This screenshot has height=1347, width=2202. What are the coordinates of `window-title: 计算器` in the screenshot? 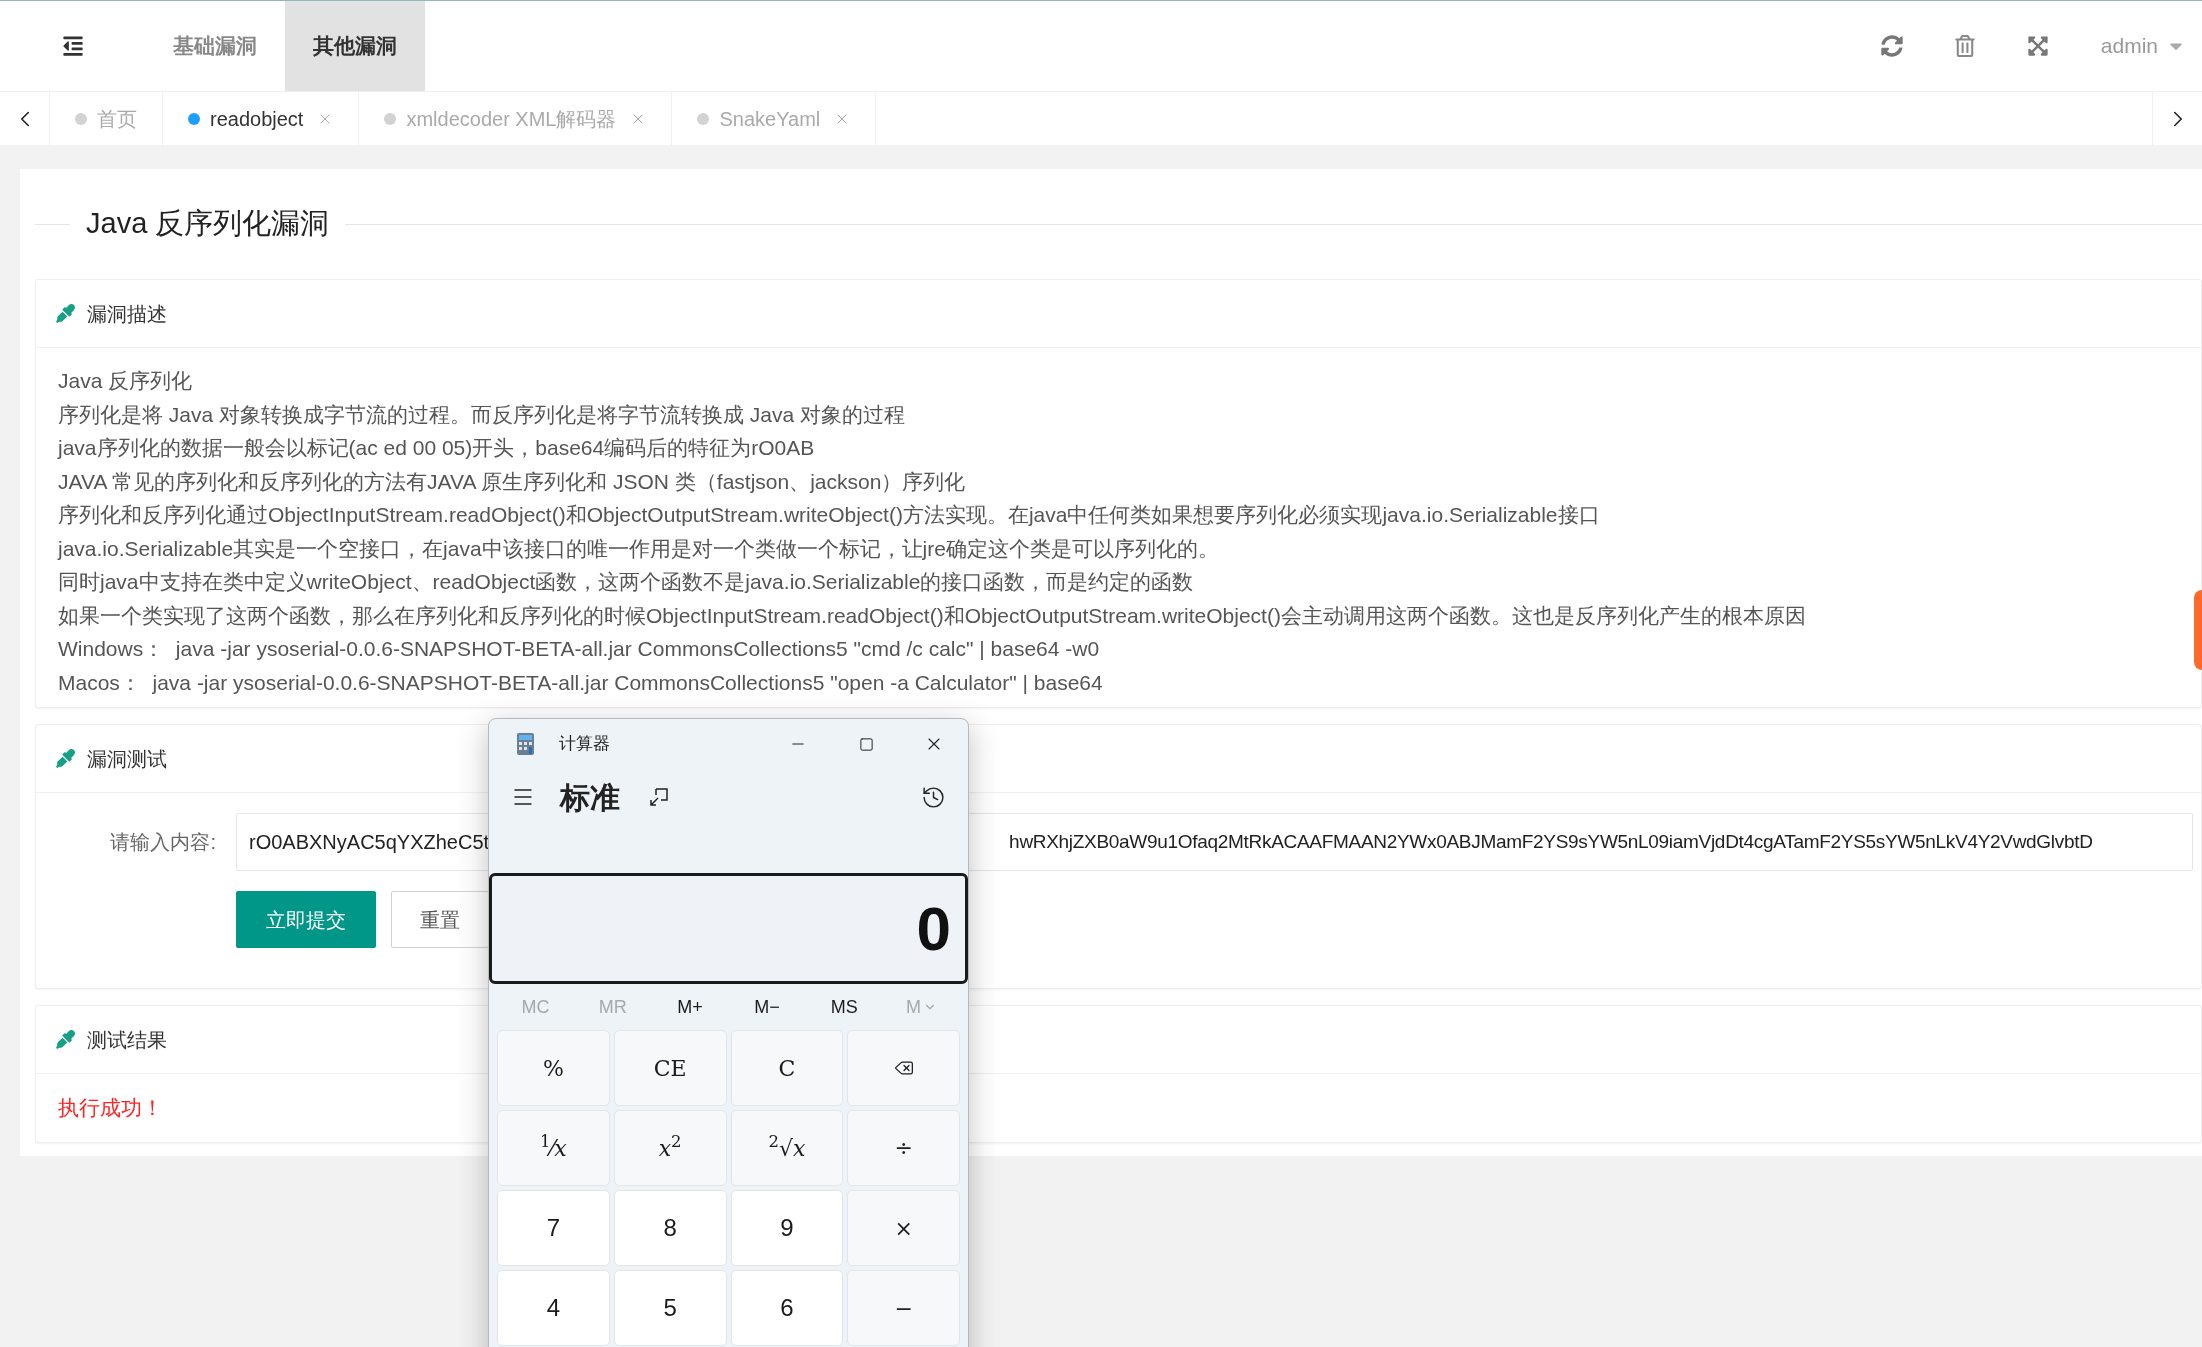 It's located at (584, 744).